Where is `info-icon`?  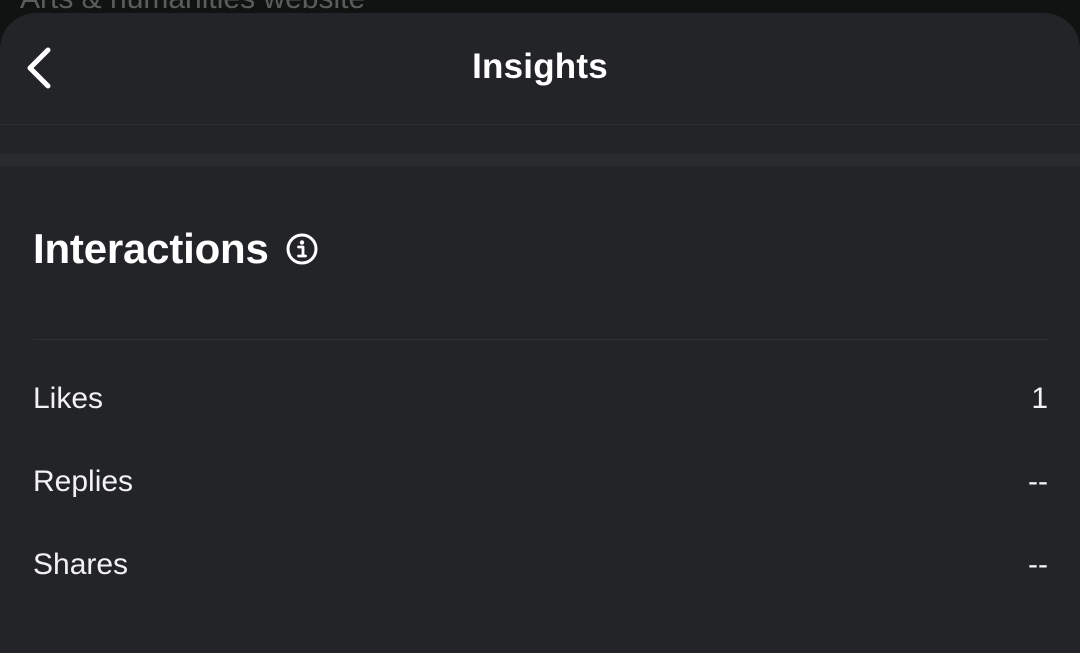
info-icon is located at coordinates (302, 249).